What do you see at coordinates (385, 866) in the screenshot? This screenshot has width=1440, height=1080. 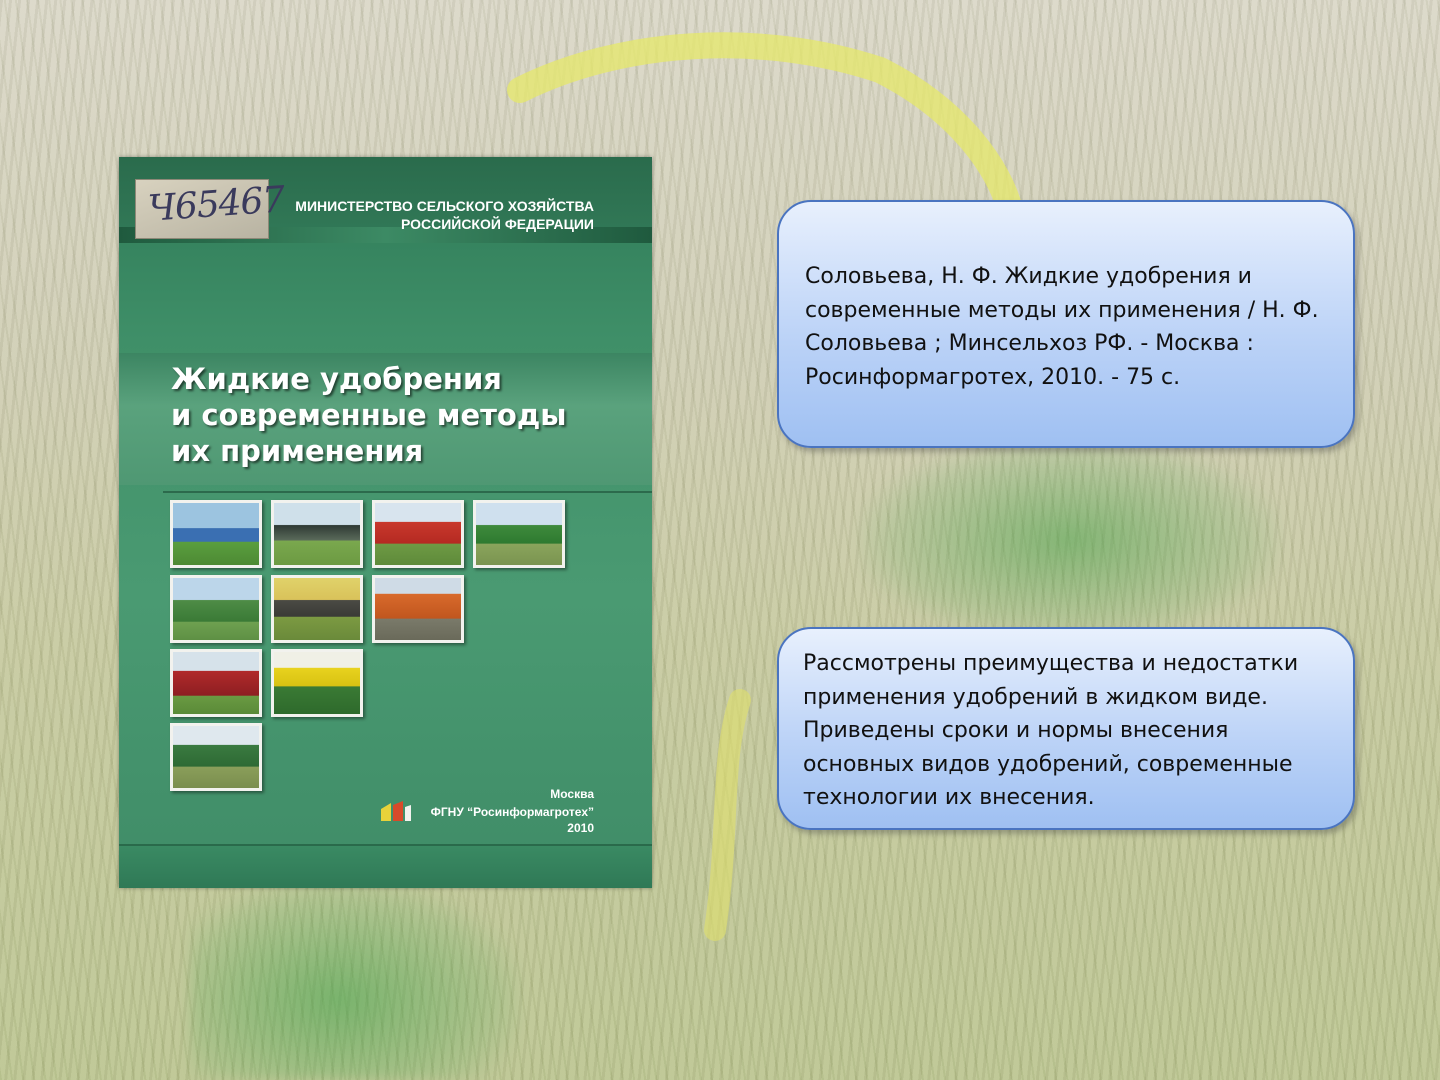 I see `cover-footer-band` at bounding box center [385, 866].